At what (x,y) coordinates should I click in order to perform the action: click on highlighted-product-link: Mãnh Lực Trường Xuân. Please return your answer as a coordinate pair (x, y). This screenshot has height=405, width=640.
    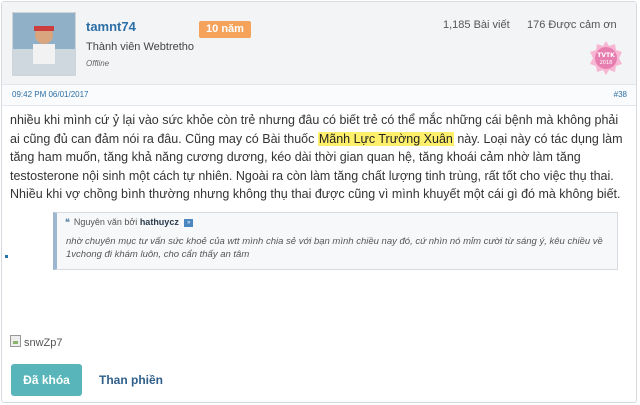
    Looking at the image, I should click on (385, 138).